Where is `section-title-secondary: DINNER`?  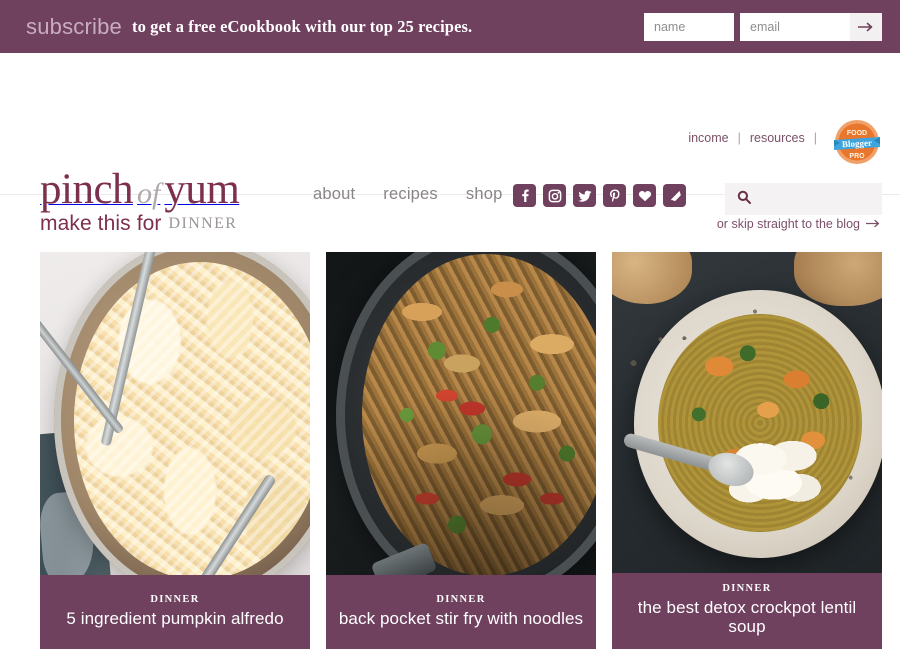 section-title-secondary: DINNER is located at coordinates (203, 223).